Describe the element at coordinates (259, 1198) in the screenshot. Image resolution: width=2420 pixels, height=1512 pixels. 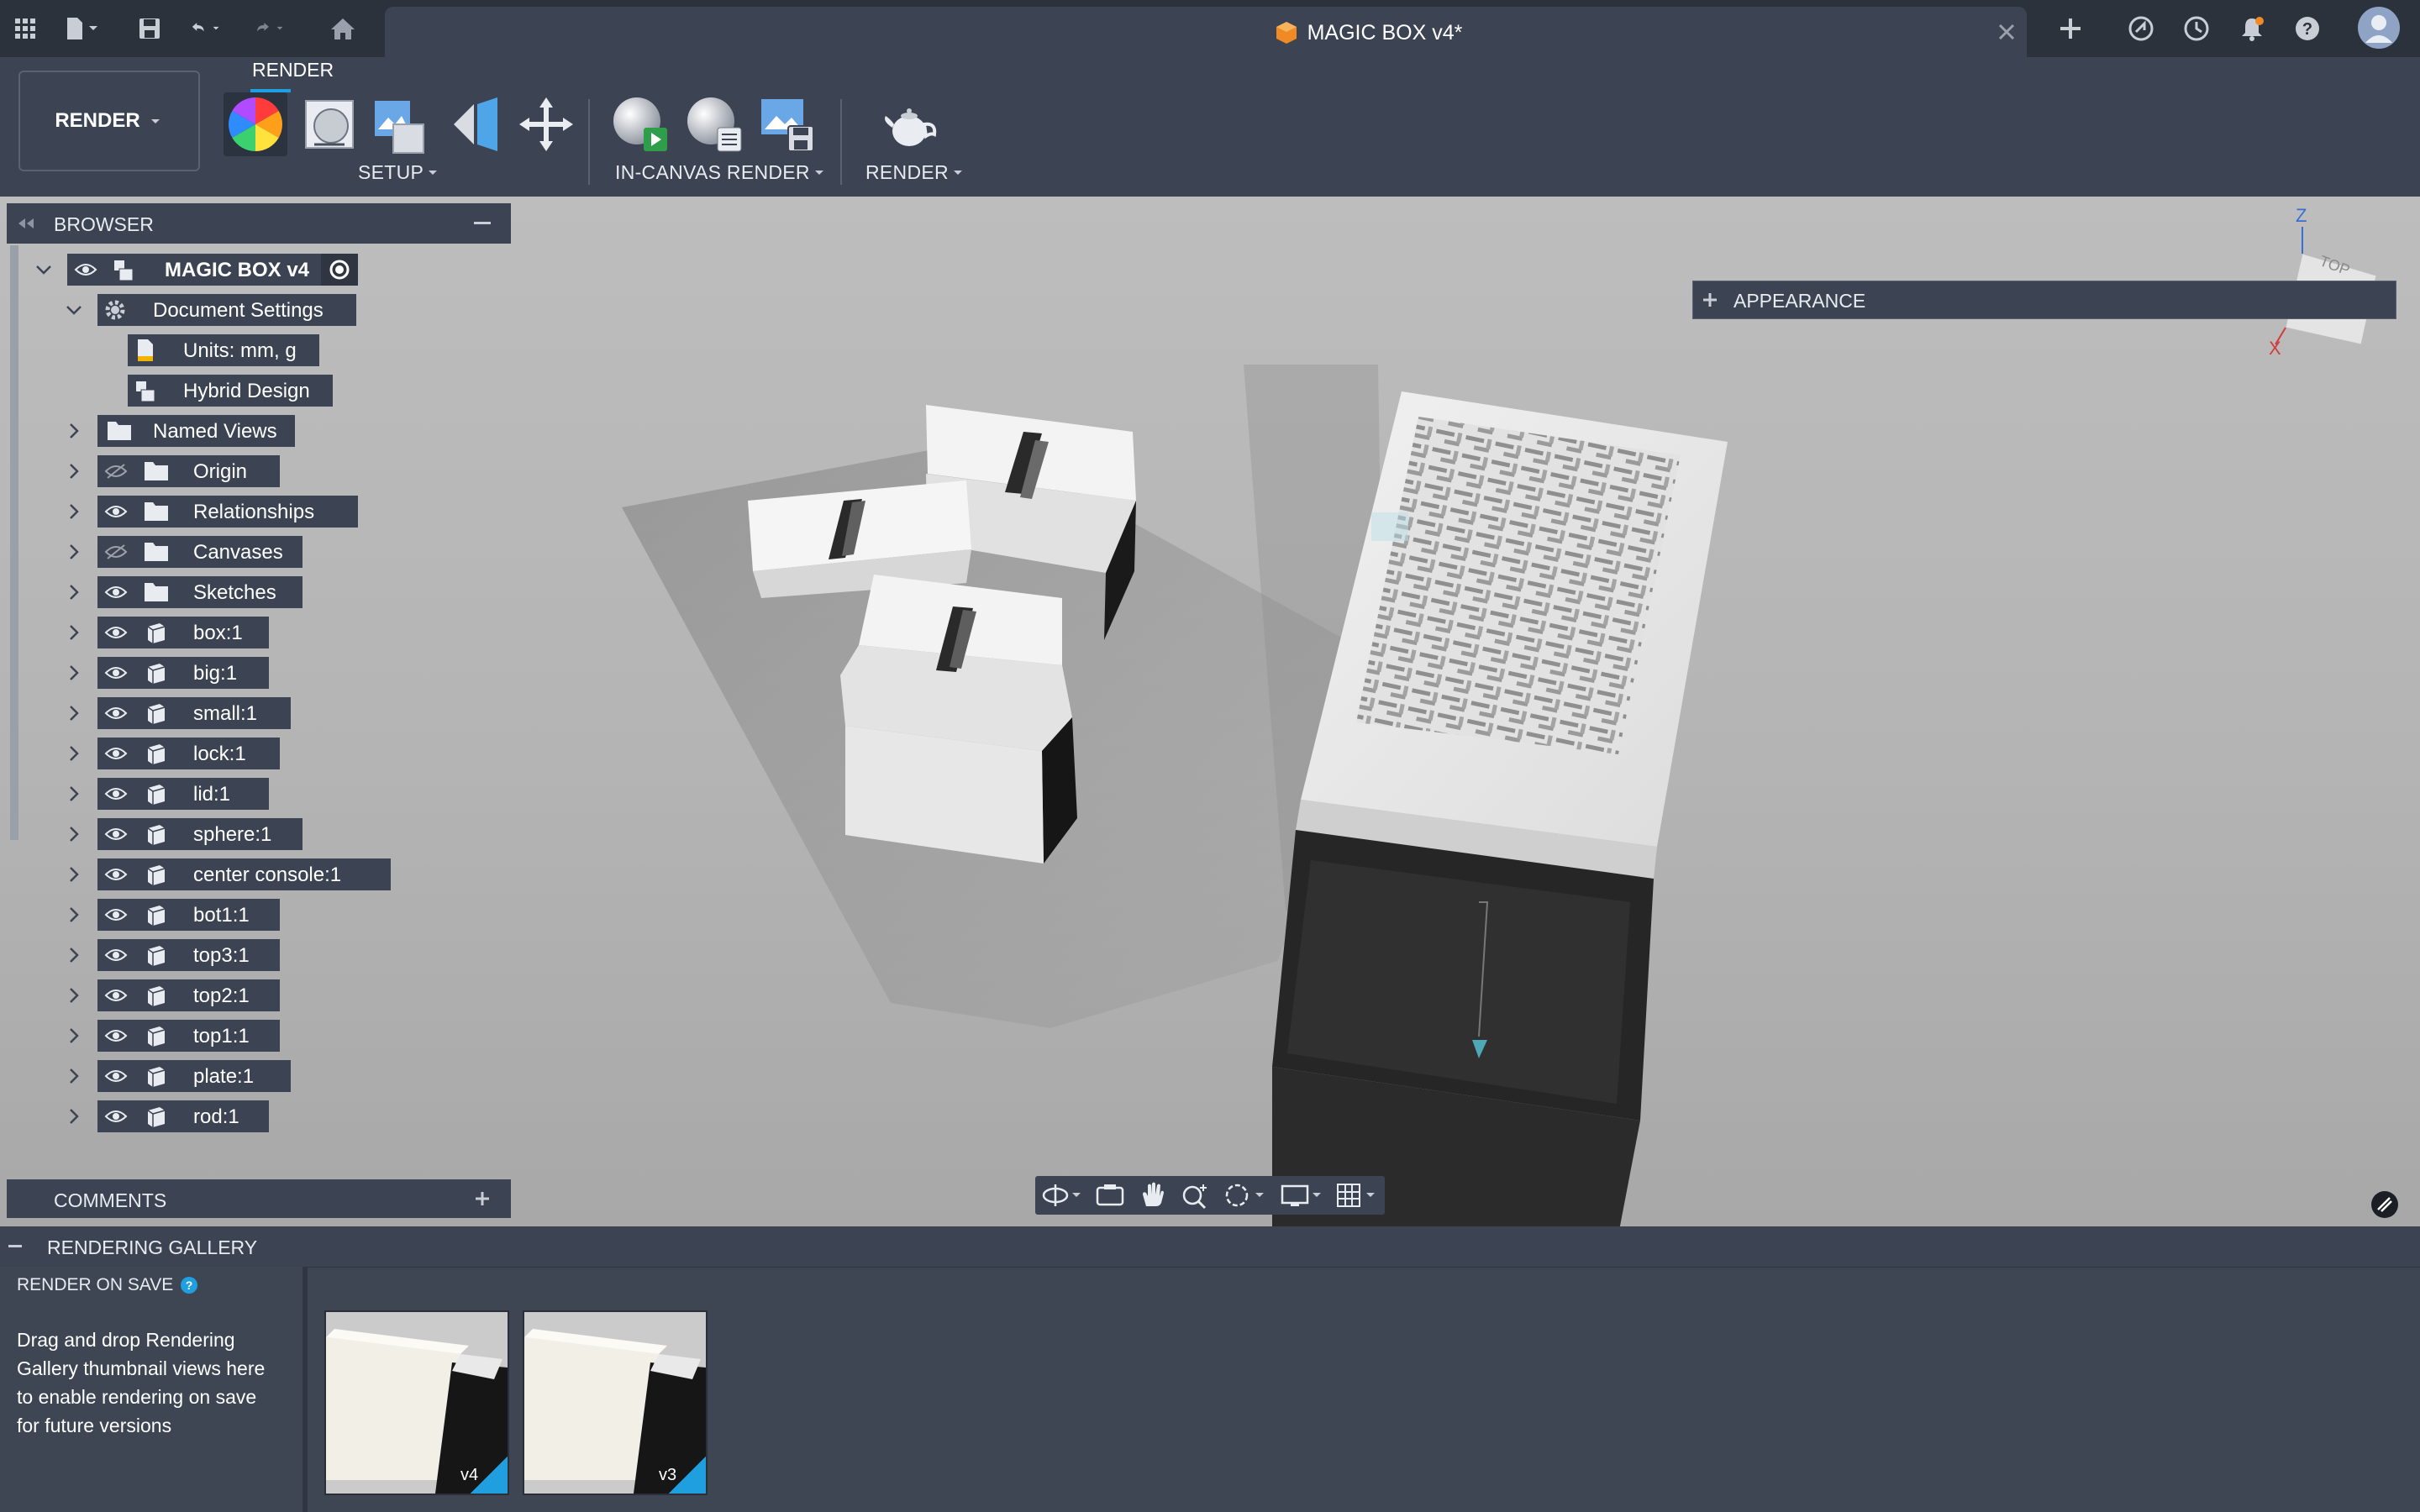
I see `comments-panel: COMMENTS` at that location.